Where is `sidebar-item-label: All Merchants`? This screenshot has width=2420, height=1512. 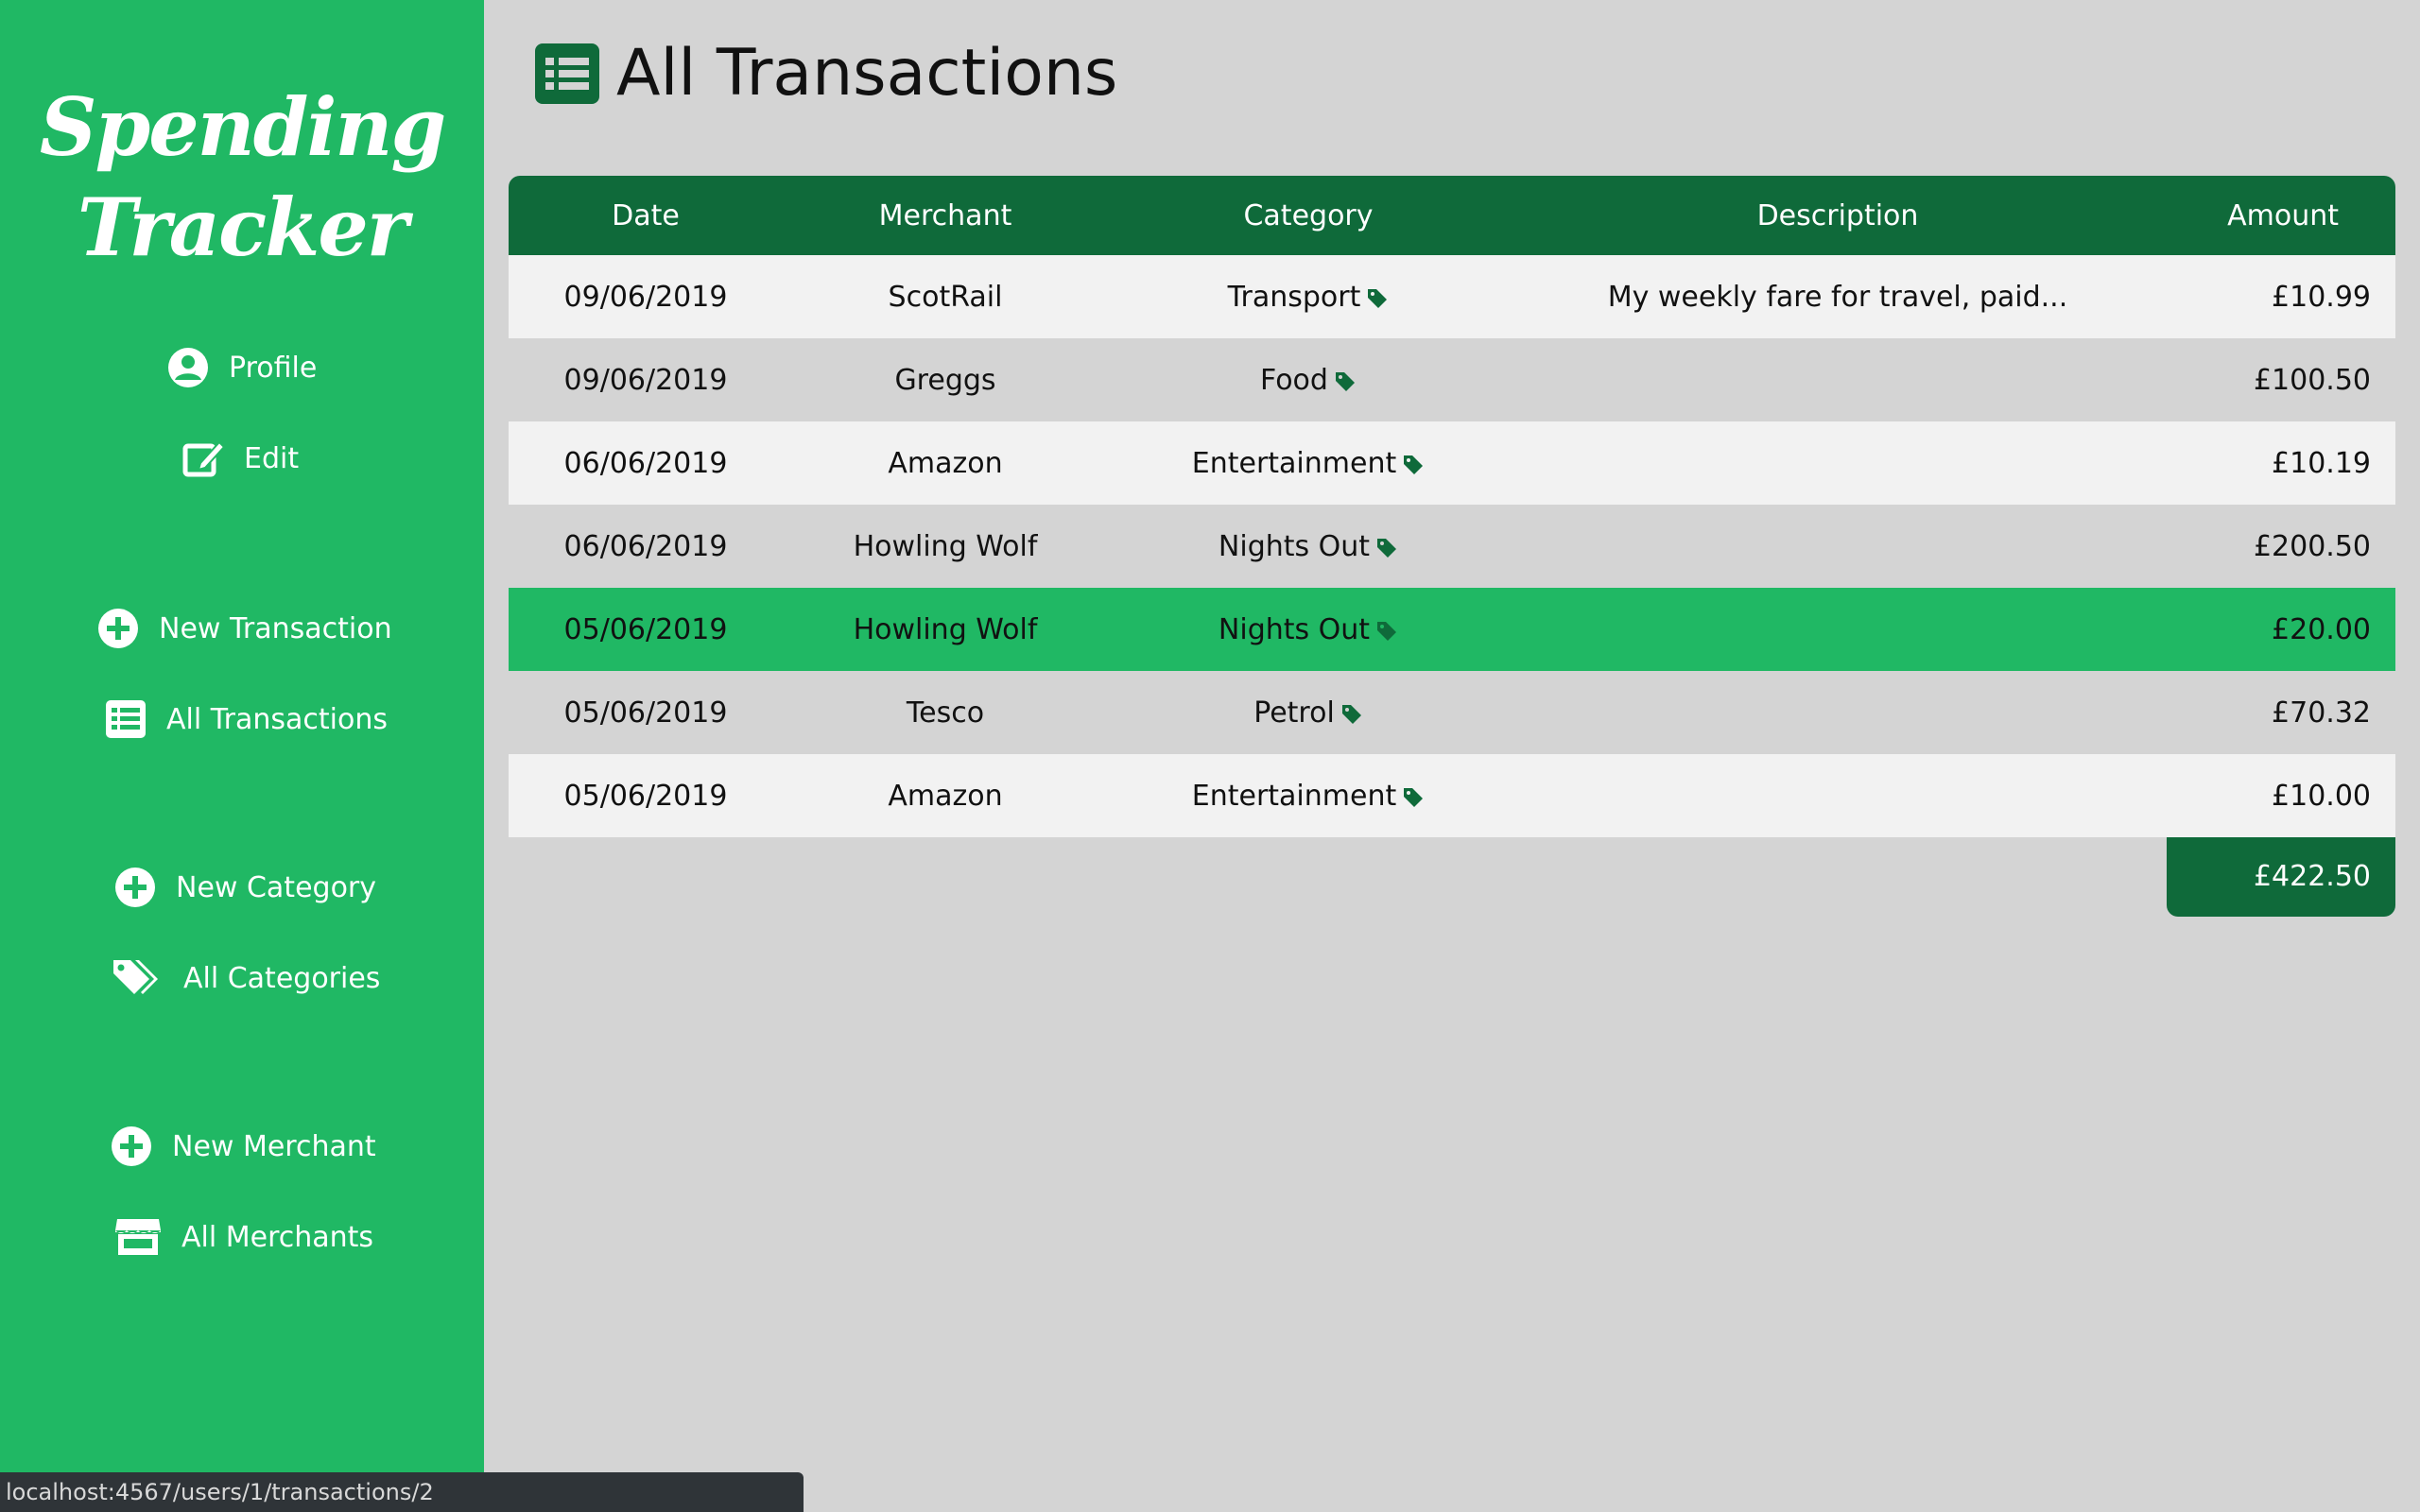
sidebar-item-label: All Merchants is located at coordinates (278, 1237).